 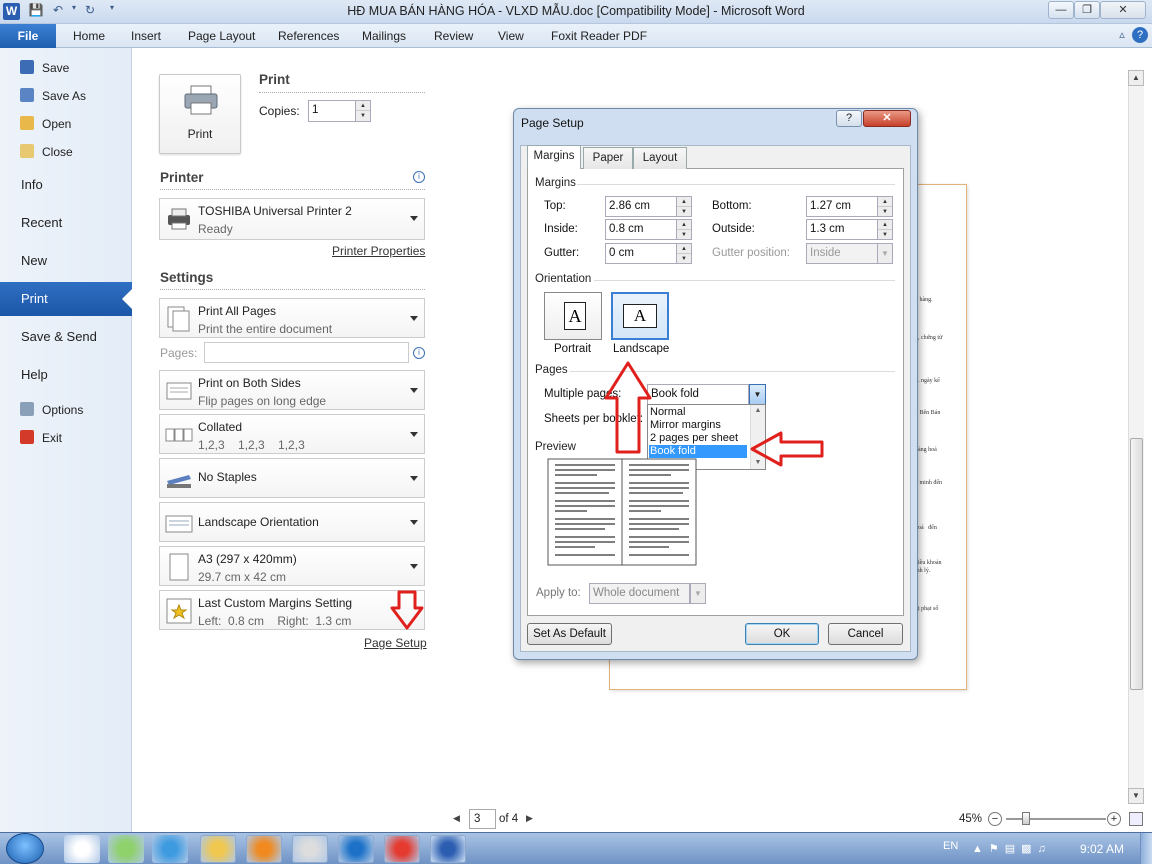 I want to click on tab-mailings: Mailings, so click(x=384, y=36).